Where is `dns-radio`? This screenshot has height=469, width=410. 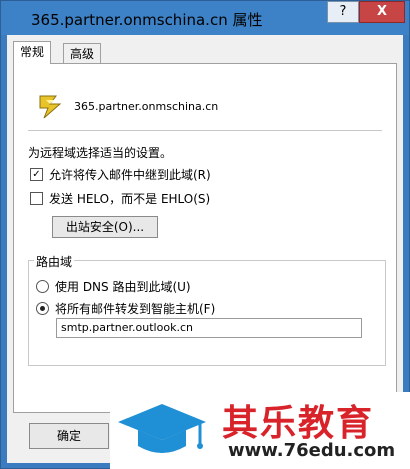
dns-radio is located at coordinates (42, 286).